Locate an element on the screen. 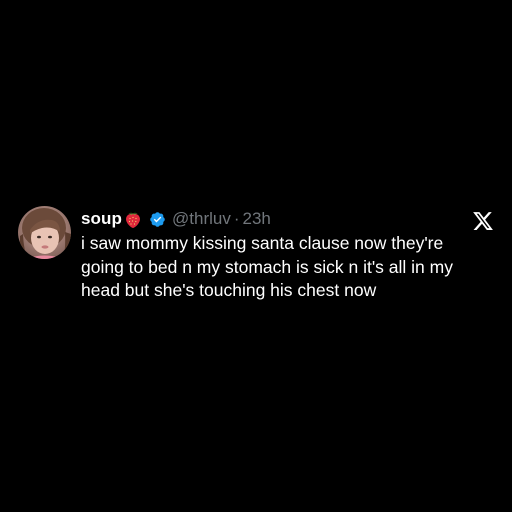 The width and height of the screenshot is (512, 512). display-name: soup is located at coordinates (101, 219).